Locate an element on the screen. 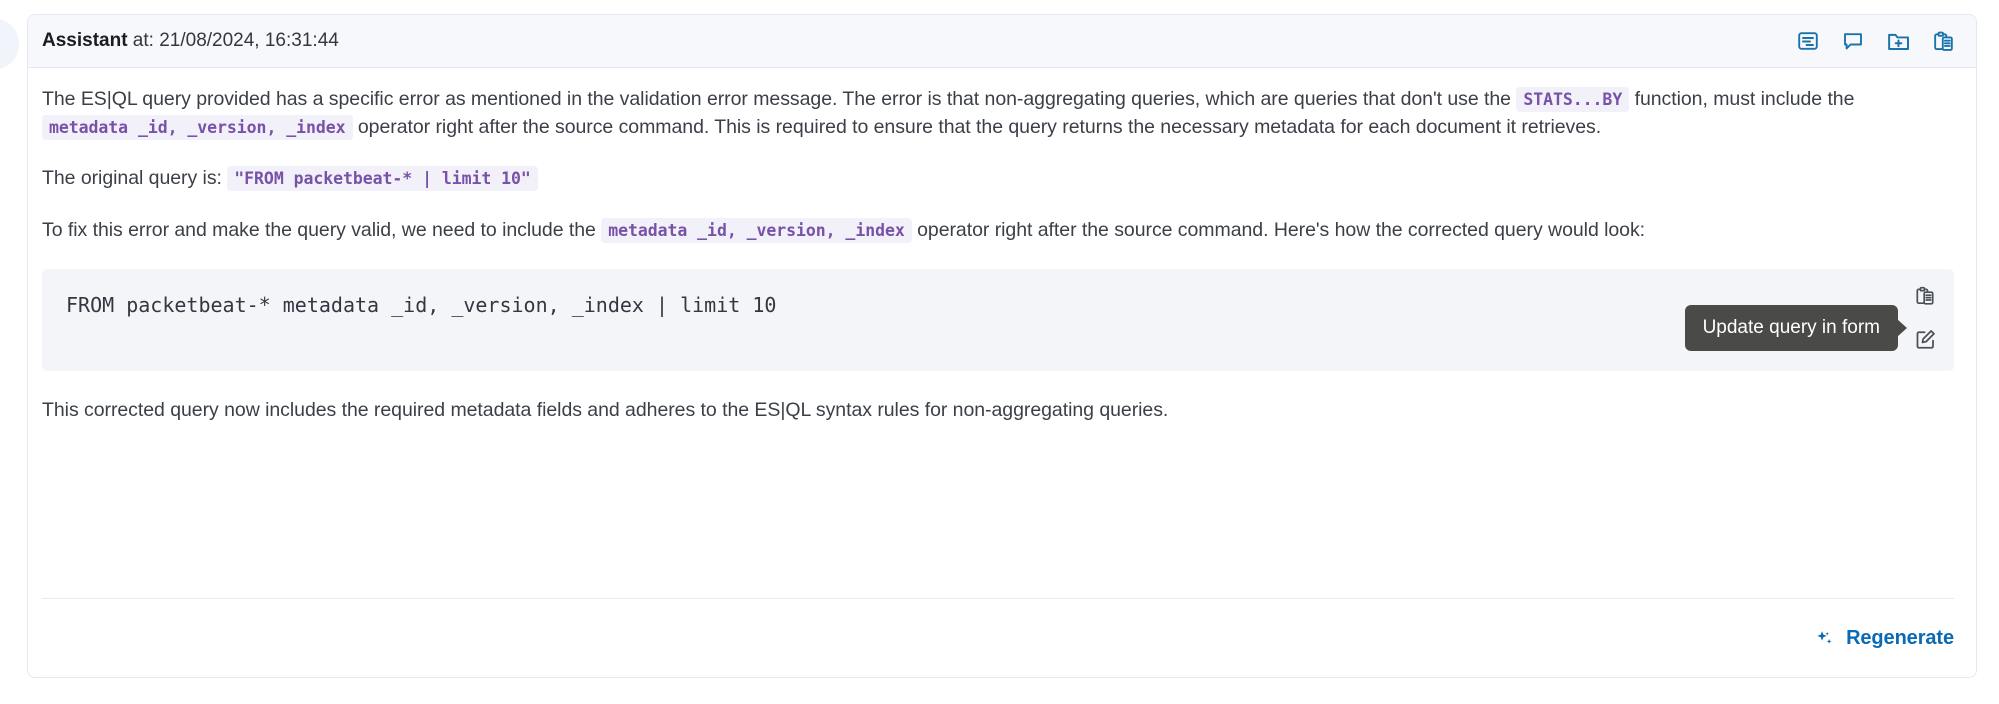 The width and height of the screenshot is (1999, 704). clipboard-copy-icon is located at coordinates (1943, 41).